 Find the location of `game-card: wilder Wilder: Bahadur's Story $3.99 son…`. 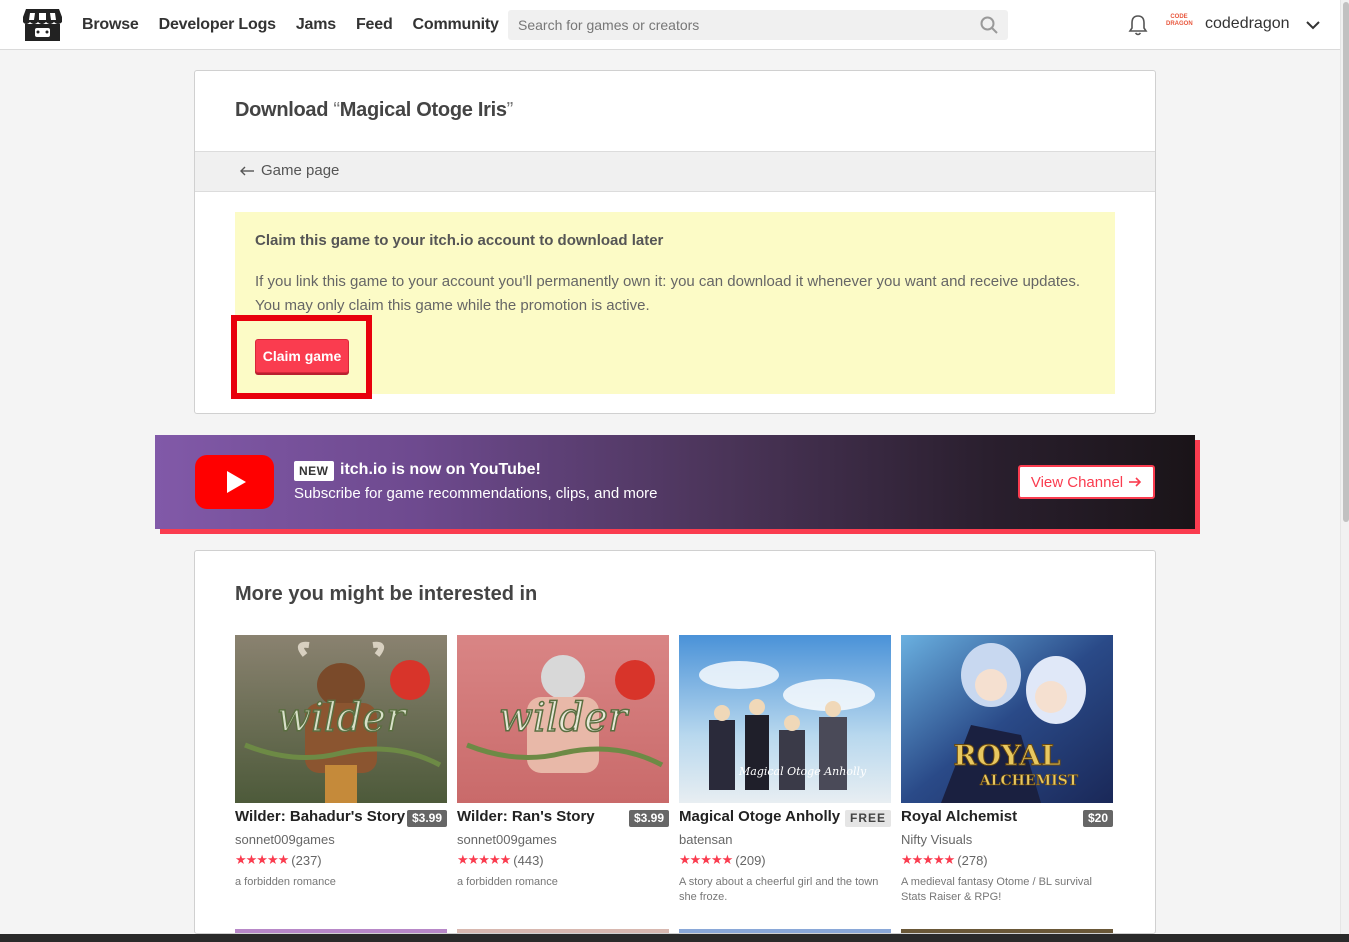

game-card: wilder Wilder: Bahadur's Story $3.99 son… is located at coordinates (341, 761).